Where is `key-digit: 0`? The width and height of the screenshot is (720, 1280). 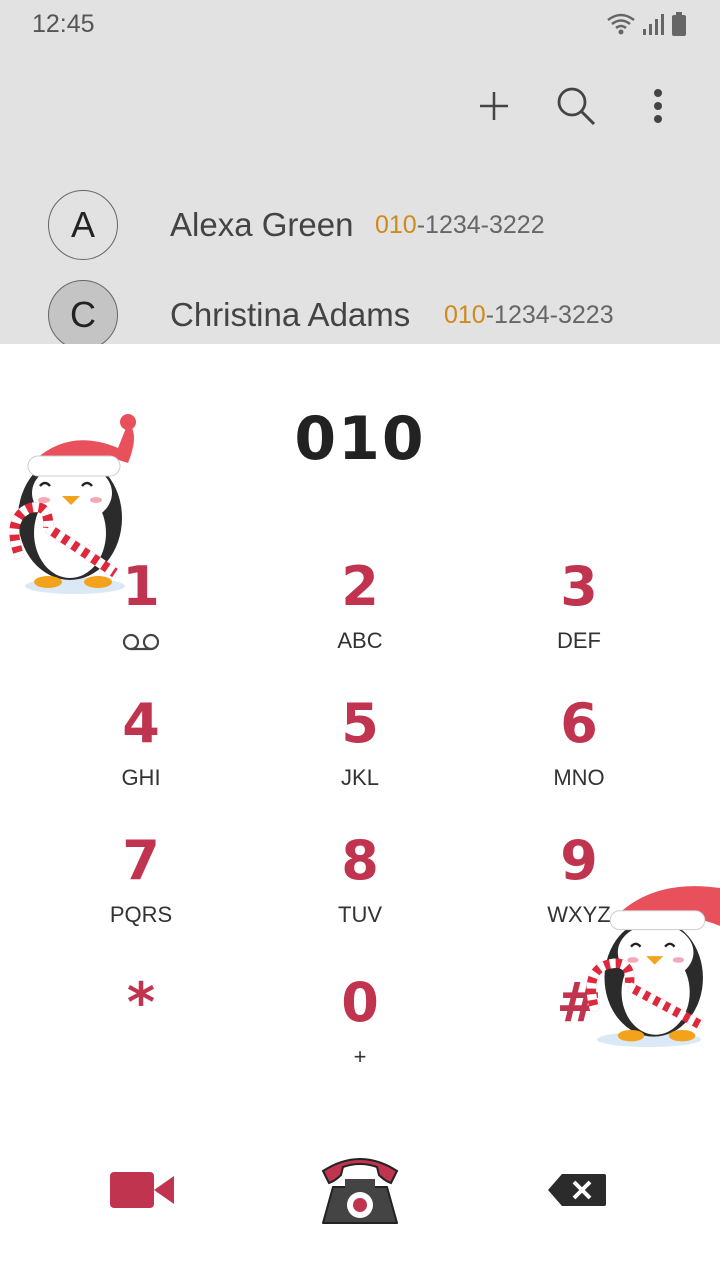
key-digit: 0 is located at coordinates (360, 1002).